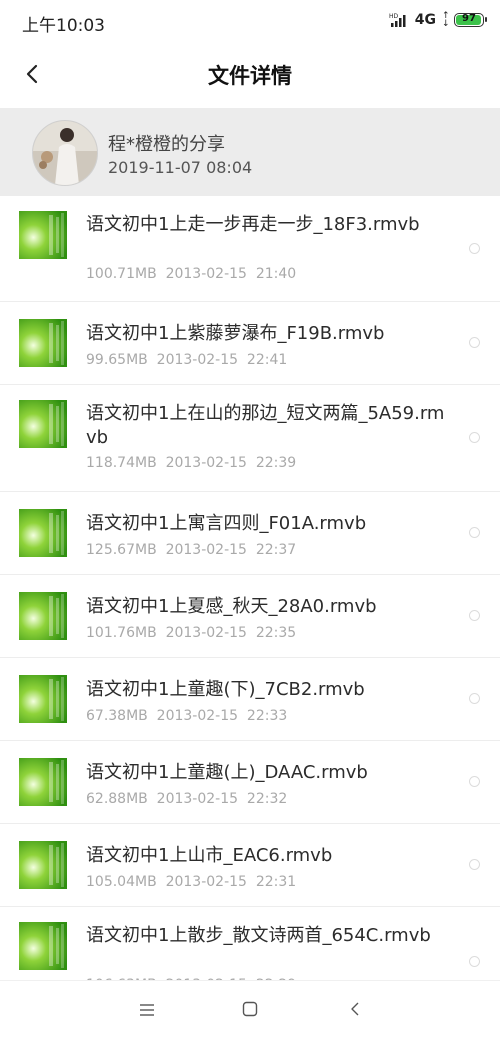 The height and width of the screenshot is (1041, 500). I want to click on home-square-icon, so click(250, 1011).